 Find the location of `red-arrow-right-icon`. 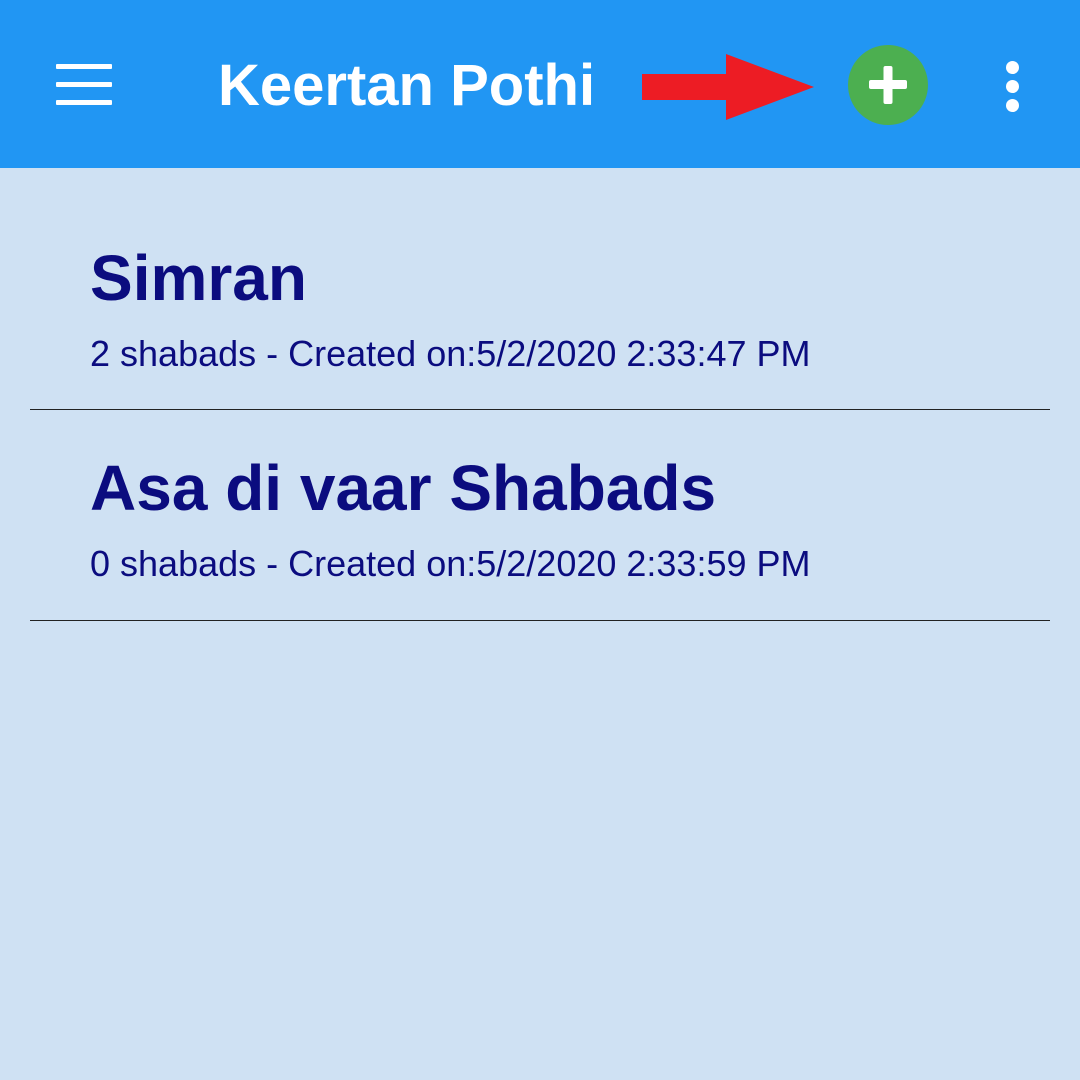

red-arrow-right-icon is located at coordinates (728, 87).